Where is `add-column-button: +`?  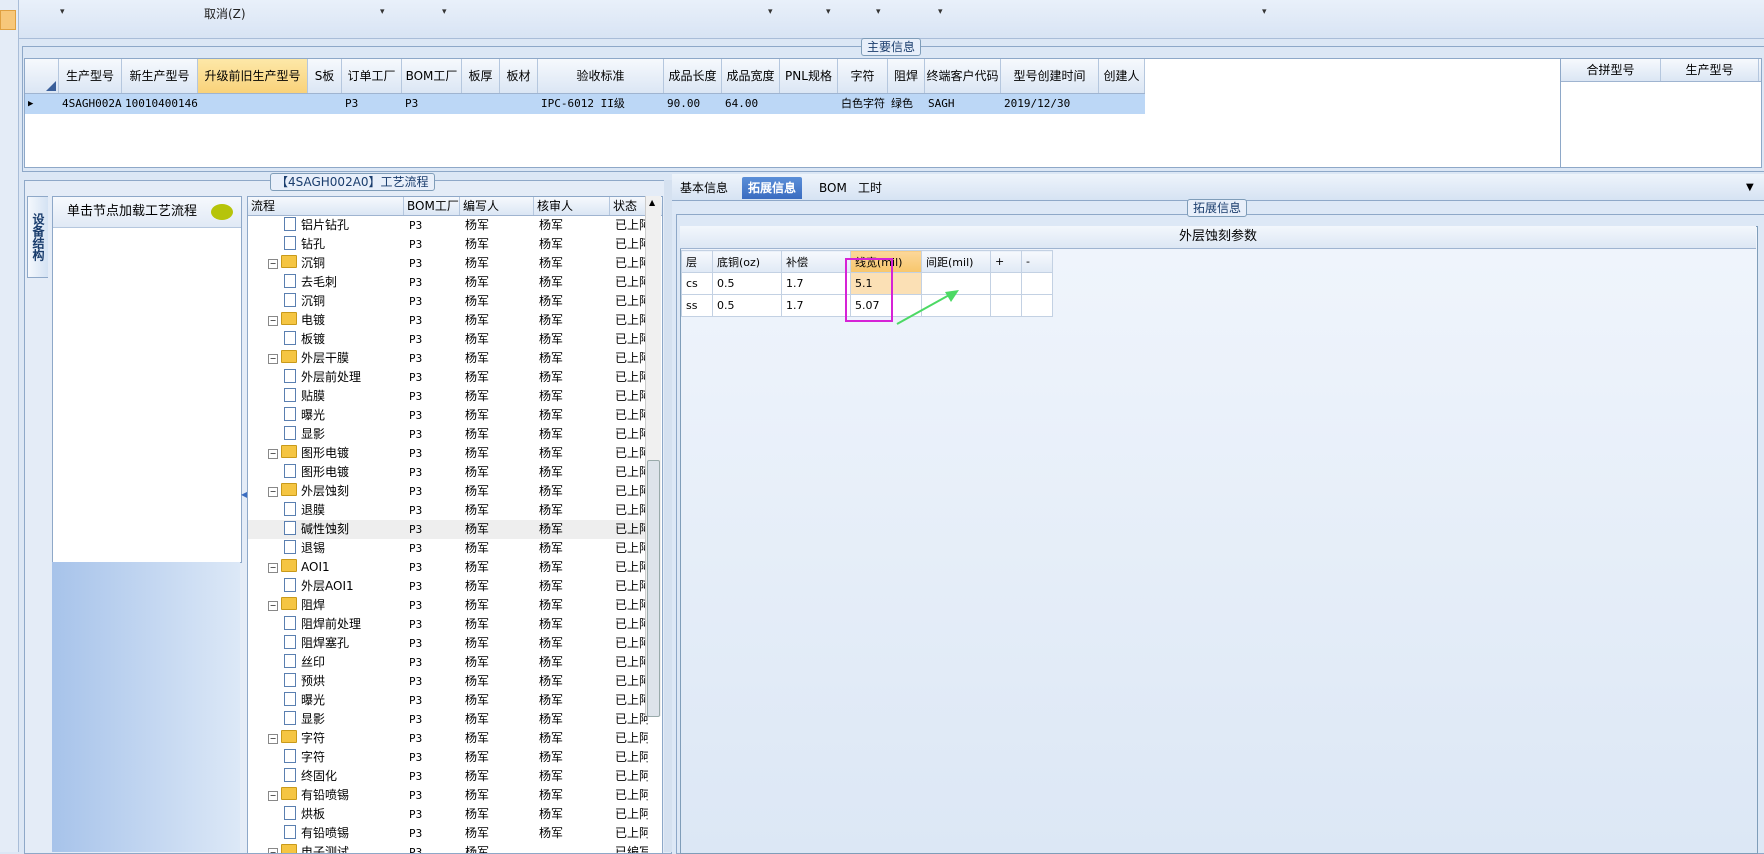 add-column-button: + is located at coordinates (1006, 261).